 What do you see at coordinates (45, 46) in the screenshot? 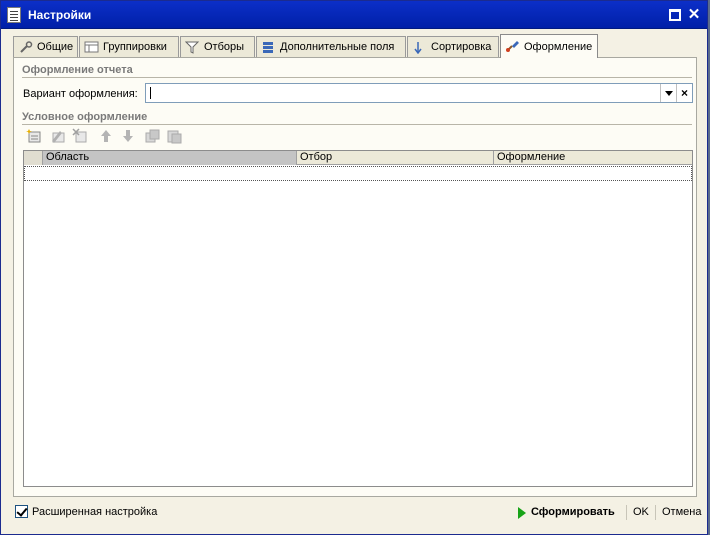
I see `tab-general: Общие` at bounding box center [45, 46].